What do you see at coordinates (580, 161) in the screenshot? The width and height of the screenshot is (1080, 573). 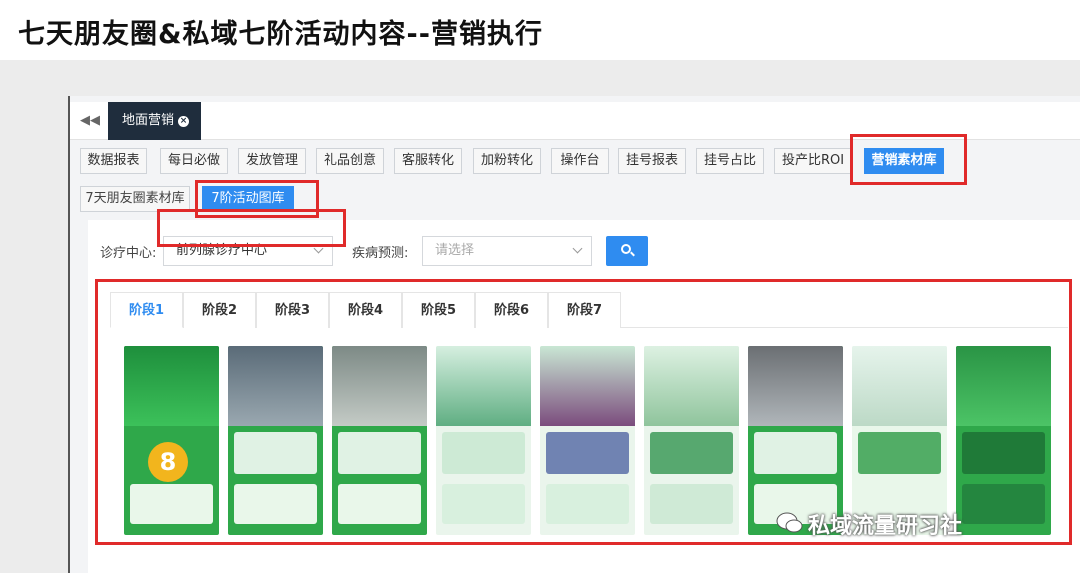 I see `menu-console: 操作台` at bounding box center [580, 161].